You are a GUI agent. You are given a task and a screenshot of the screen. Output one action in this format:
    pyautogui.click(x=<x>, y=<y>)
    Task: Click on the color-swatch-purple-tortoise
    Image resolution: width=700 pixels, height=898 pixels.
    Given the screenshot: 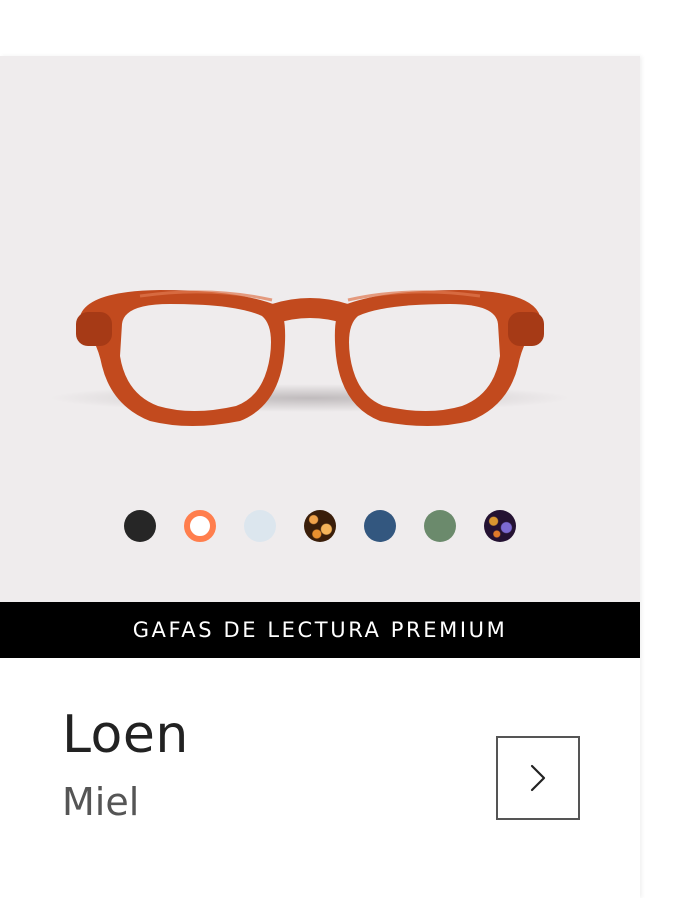 What is the action you would take?
    pyautogui.click(x=500, y=526)
    